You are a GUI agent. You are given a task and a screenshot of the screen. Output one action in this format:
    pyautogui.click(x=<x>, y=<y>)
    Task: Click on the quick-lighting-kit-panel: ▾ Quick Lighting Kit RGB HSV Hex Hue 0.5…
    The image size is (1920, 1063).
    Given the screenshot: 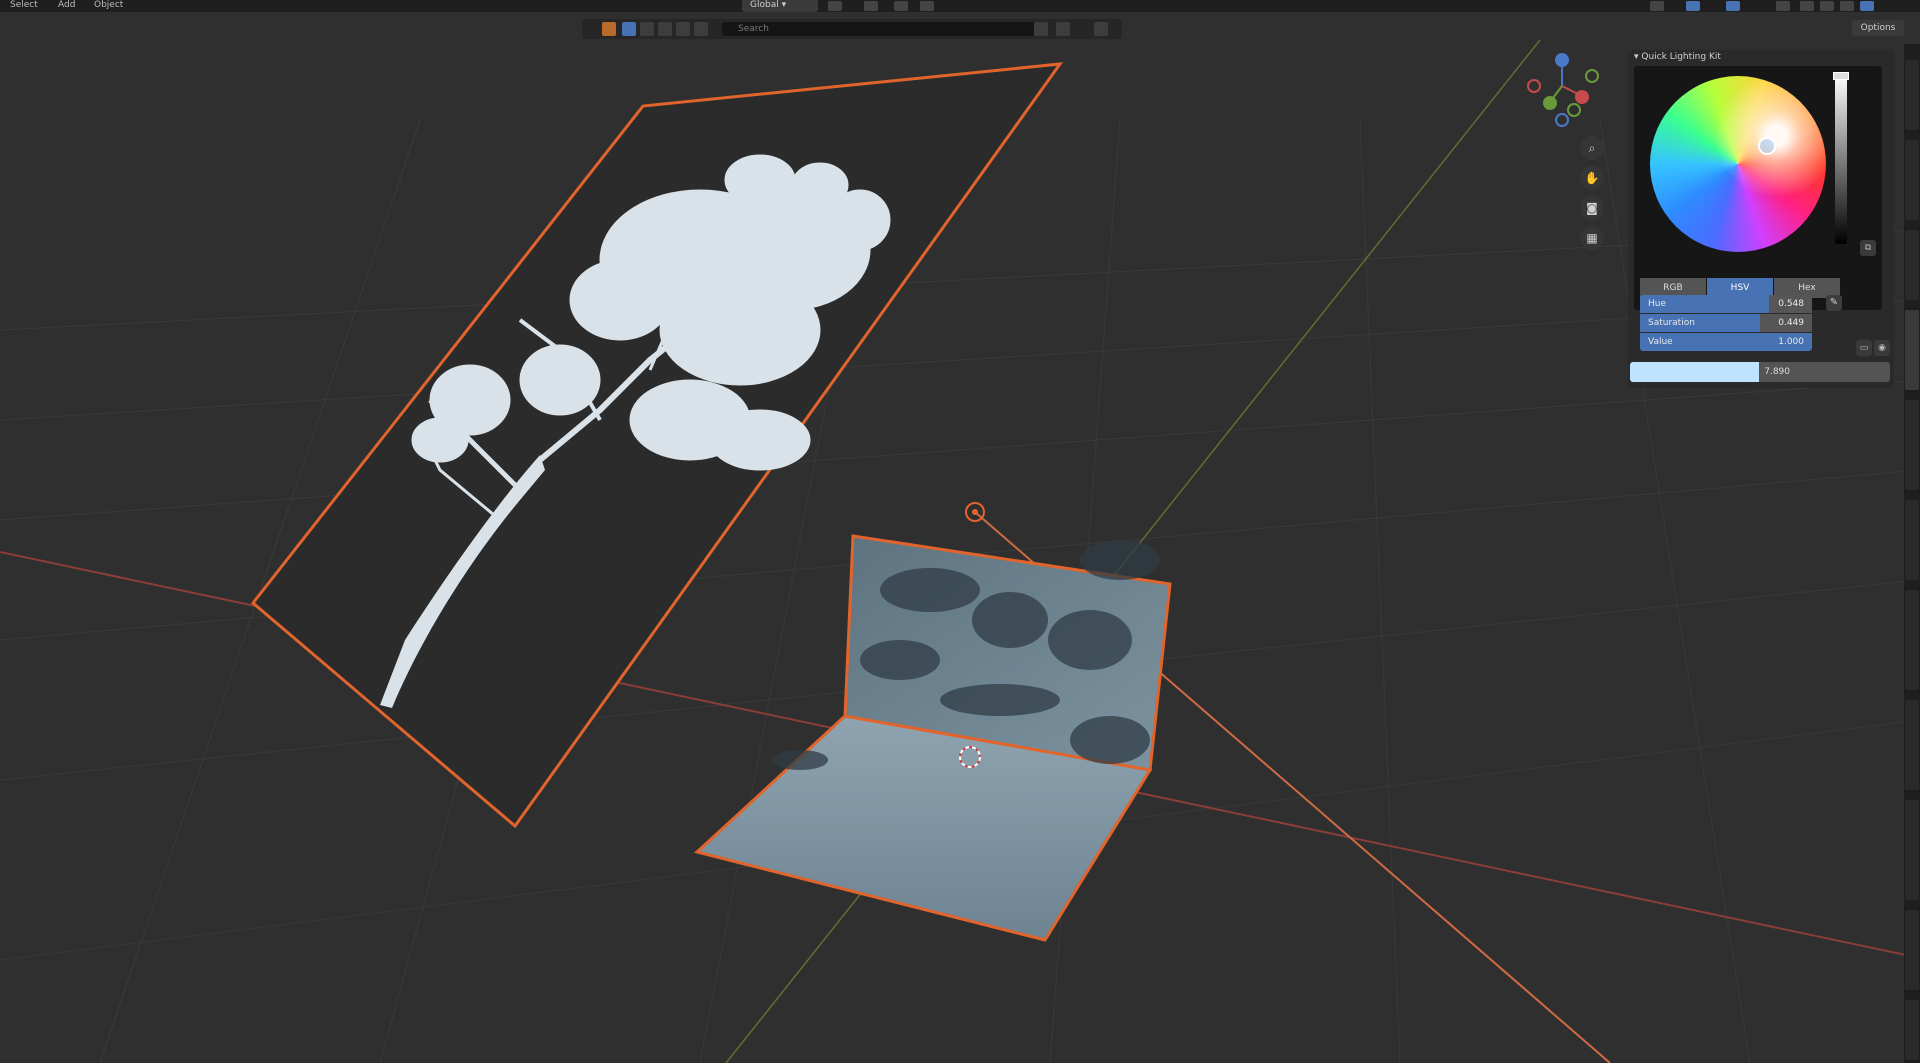 What is the action you would take?
    pyautogui.click(x=1761, y=219)
    